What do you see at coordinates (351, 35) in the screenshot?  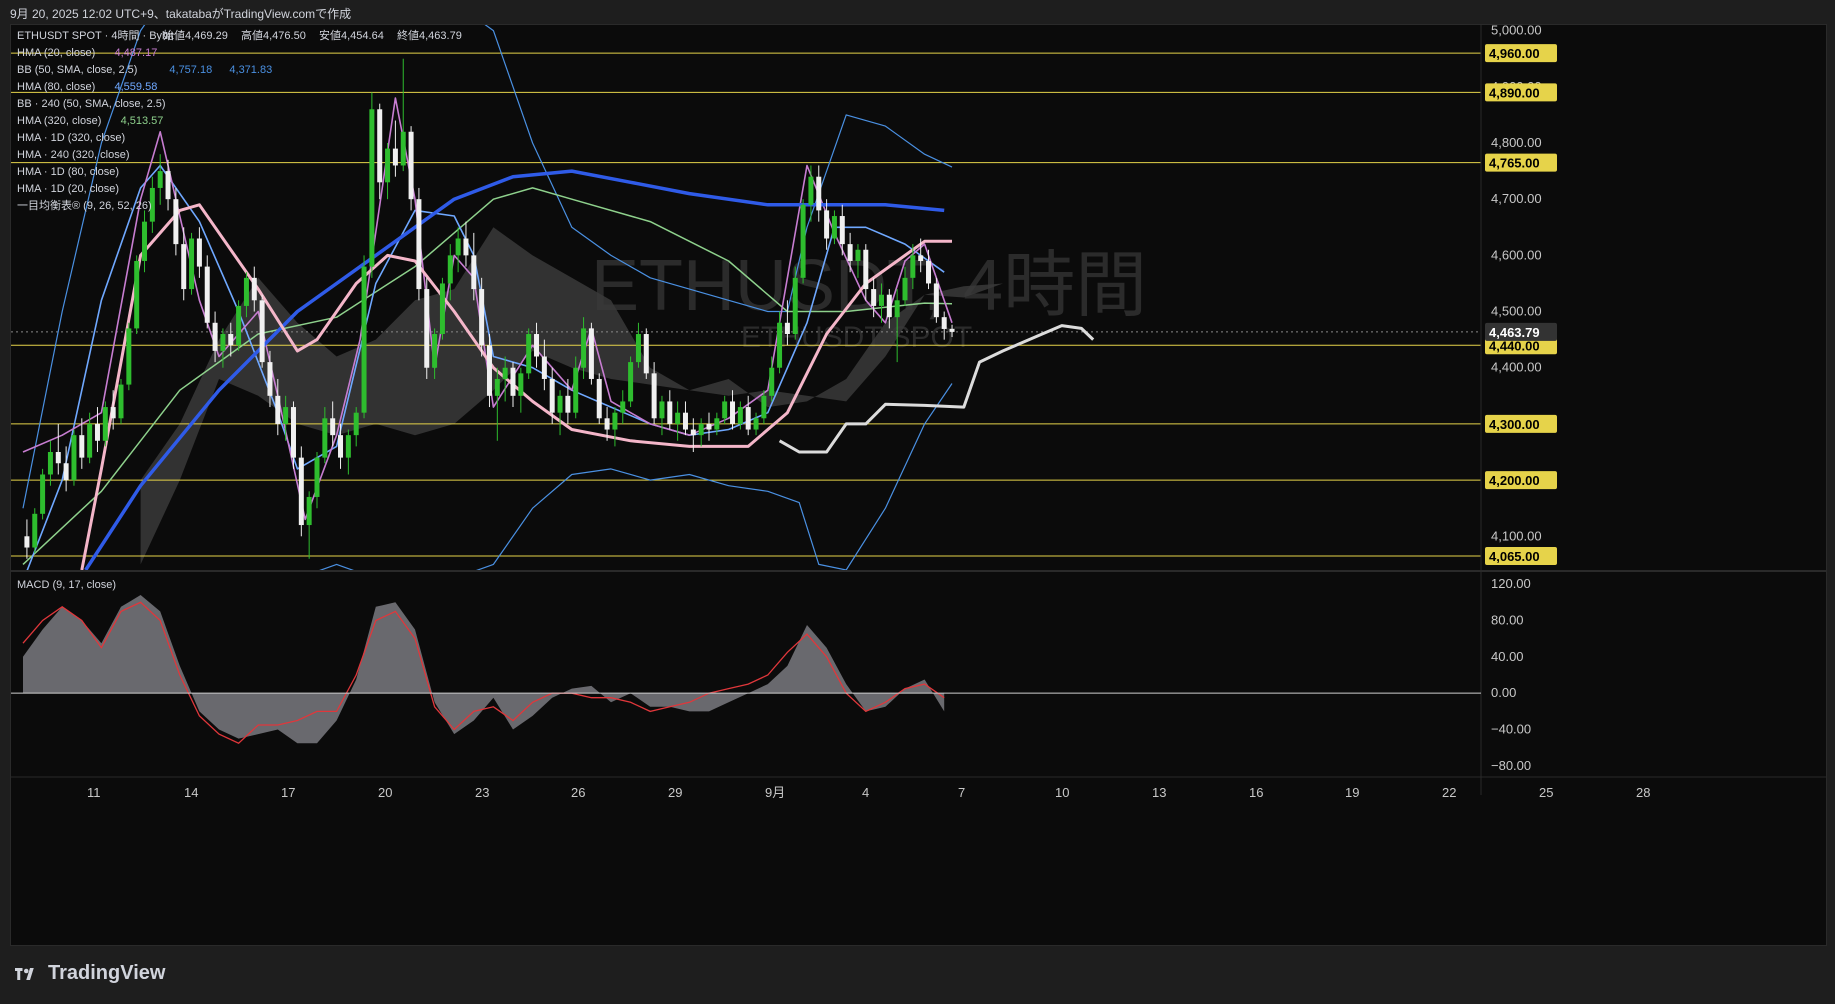 I see `legend-ohlc: 安値4,454.64` at bounding box center [351, 35].